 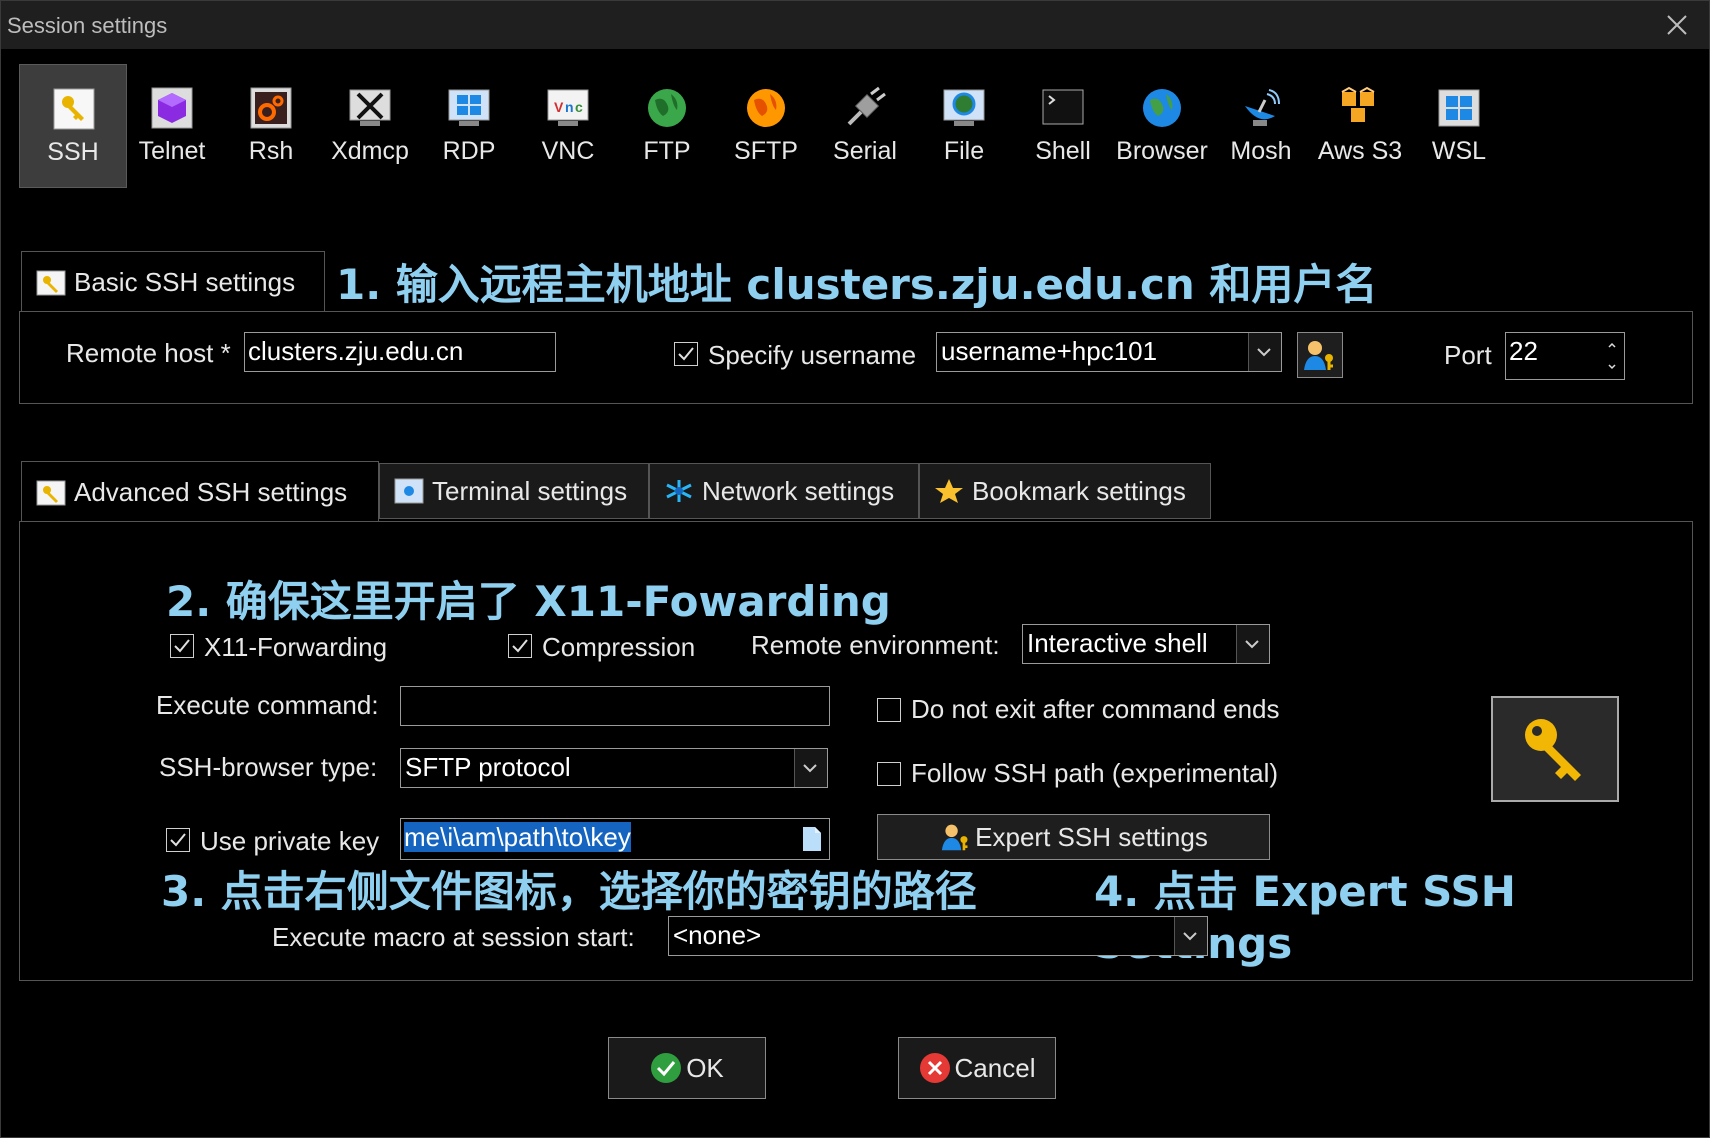 What do you see at coordinates (857, 284) in the screenshot?
I see `annotation-step1: 1. 输入远程主机地址 clusters.zju.edu.cn 和用户名` at bounding box center [857, 284].